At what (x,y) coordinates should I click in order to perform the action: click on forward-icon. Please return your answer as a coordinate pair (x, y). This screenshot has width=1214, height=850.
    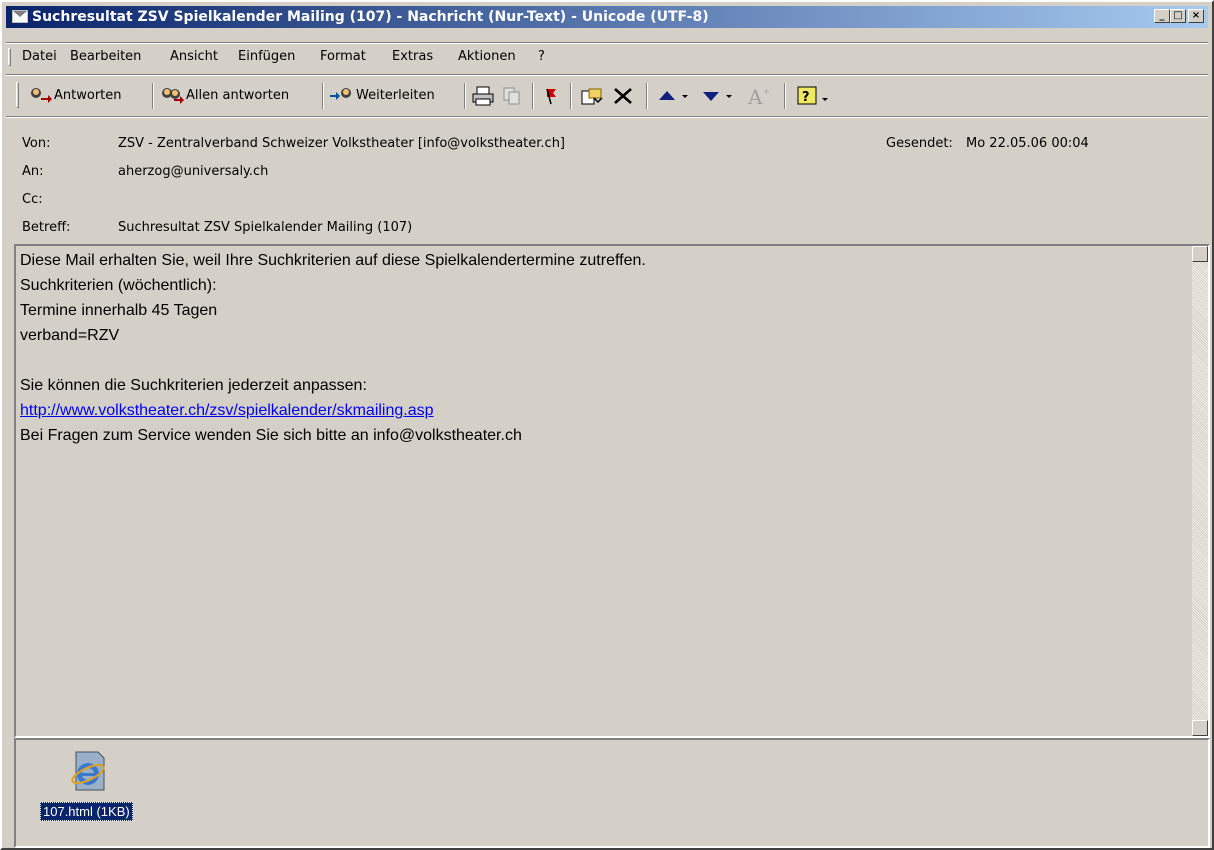
    Looking at the image, I should click on (340, 93).